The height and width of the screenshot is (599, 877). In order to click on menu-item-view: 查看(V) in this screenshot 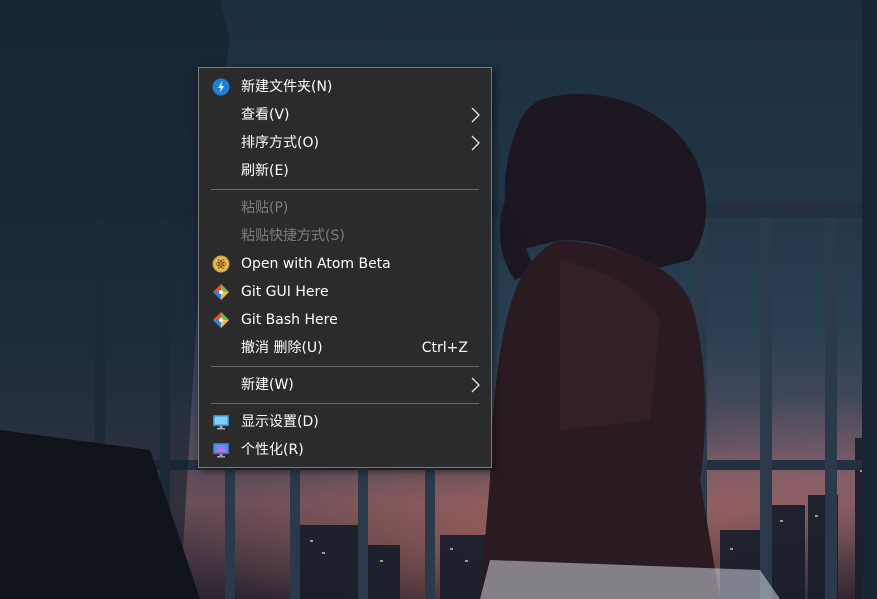, I will do `click(345, 115)`.